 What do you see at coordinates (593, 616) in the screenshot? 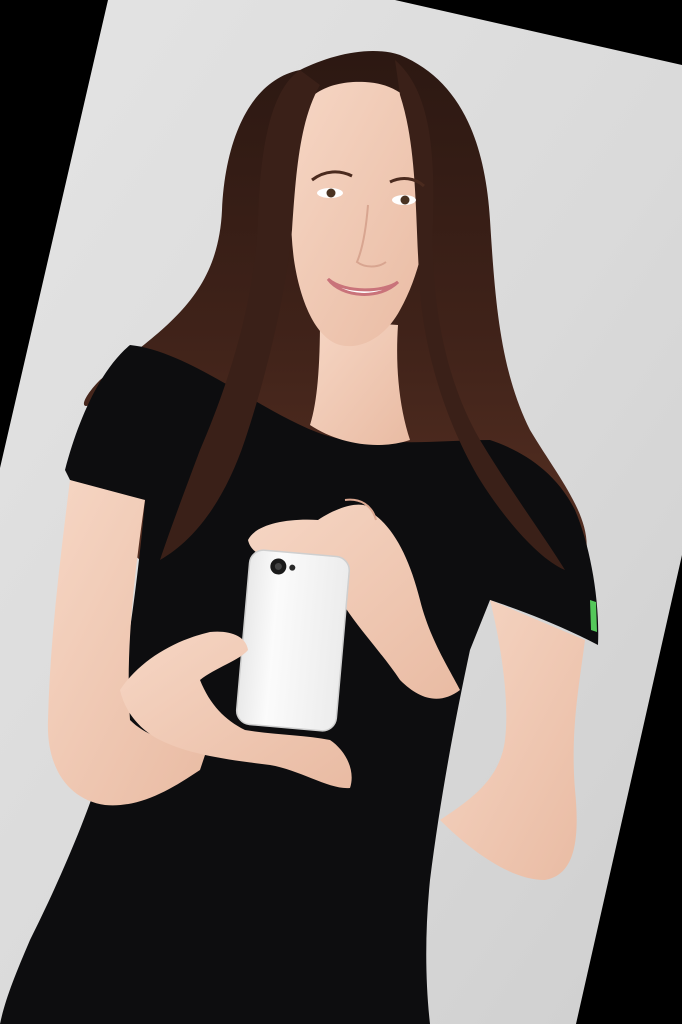
I see `sleeve-accent-stripe` at bounding box center [593, 616].